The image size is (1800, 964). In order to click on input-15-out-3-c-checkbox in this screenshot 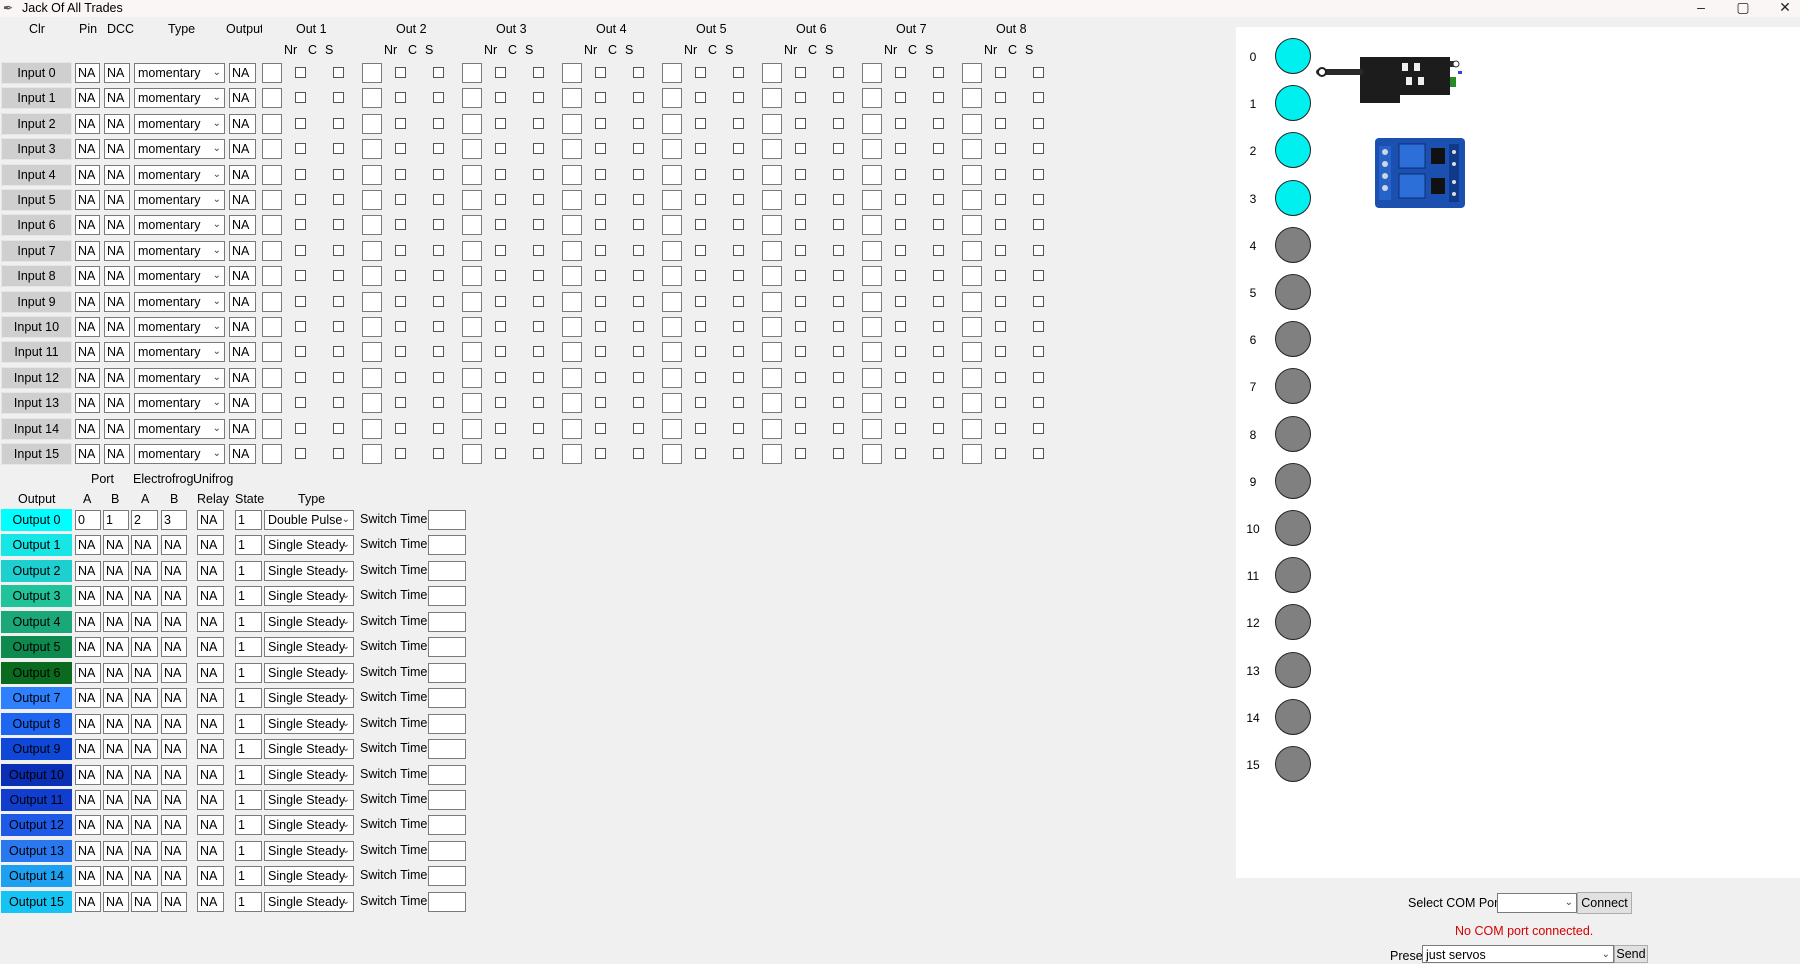, I will do `click(500, 453)`.